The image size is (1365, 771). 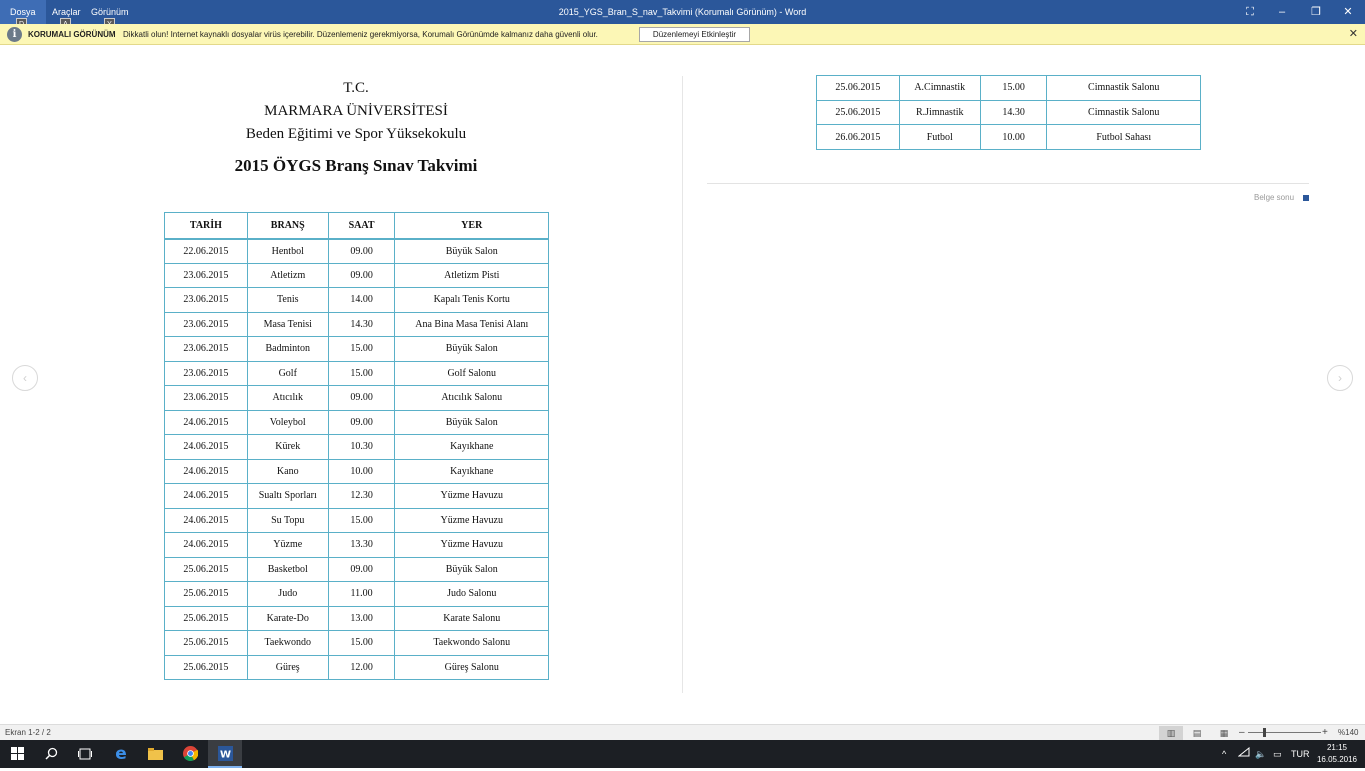 I want to click on zoom-out-button: –, so click(x=1242, y=732).